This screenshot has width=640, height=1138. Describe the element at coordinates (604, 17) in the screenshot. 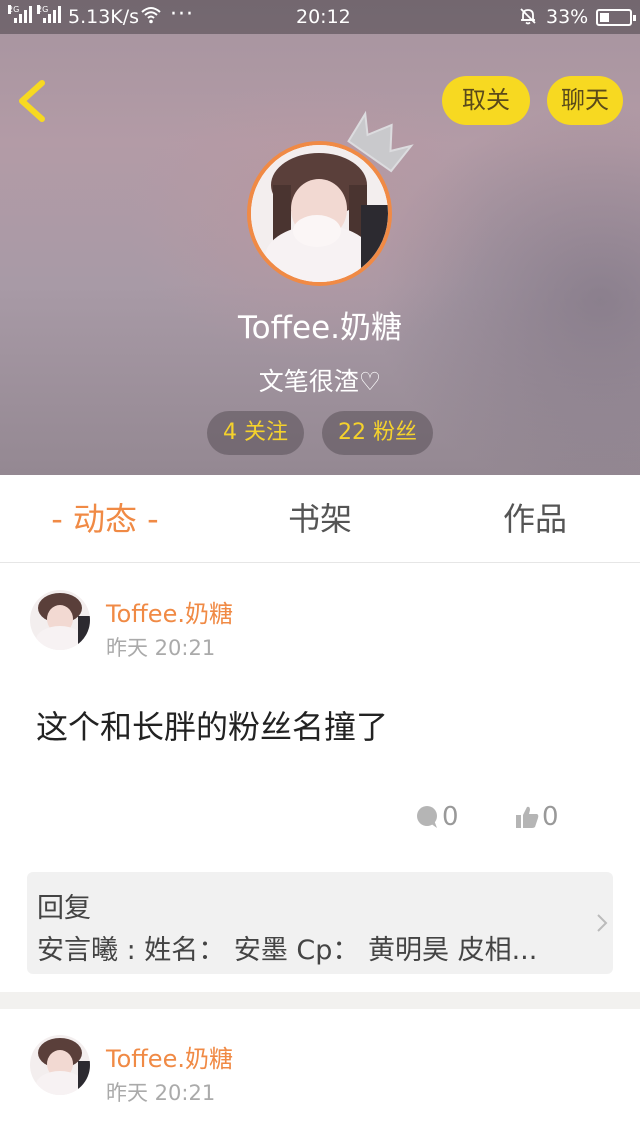

I see `battery-fill` at that location.